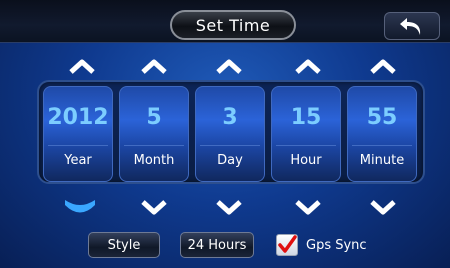 This screenshot has width=450, height=268. What do you see at coordinates (230, 160) in the screenshot?
I see `day-label: Day` at bounding box center [230, 160].